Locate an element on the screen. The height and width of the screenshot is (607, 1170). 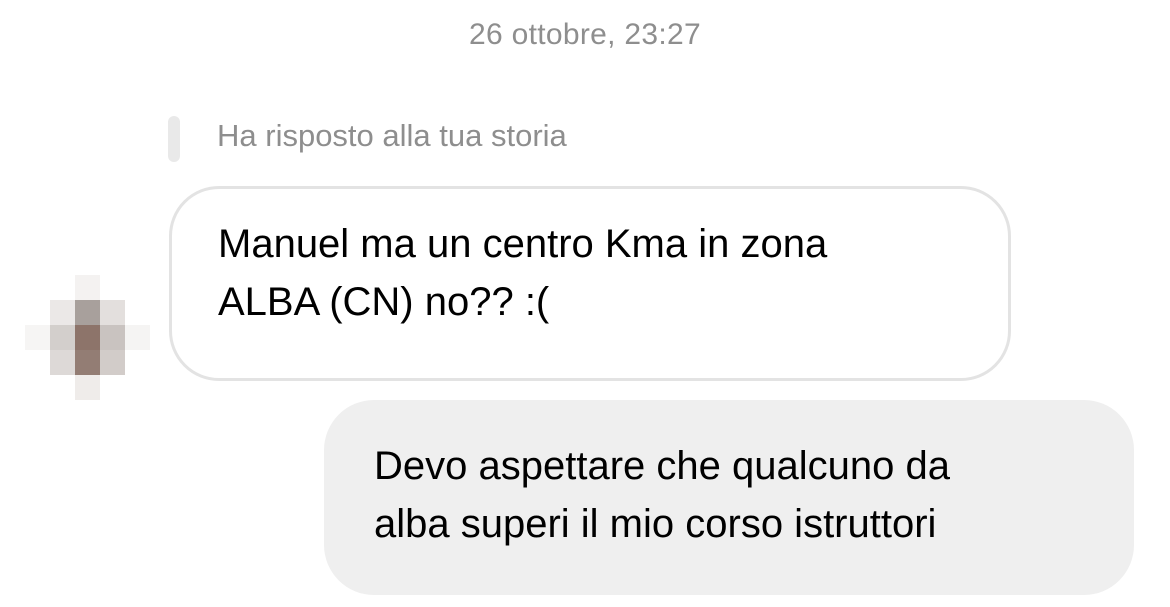
message-timestamp: 26 ottobre, 23:27 is located at coordinates (585, 34).